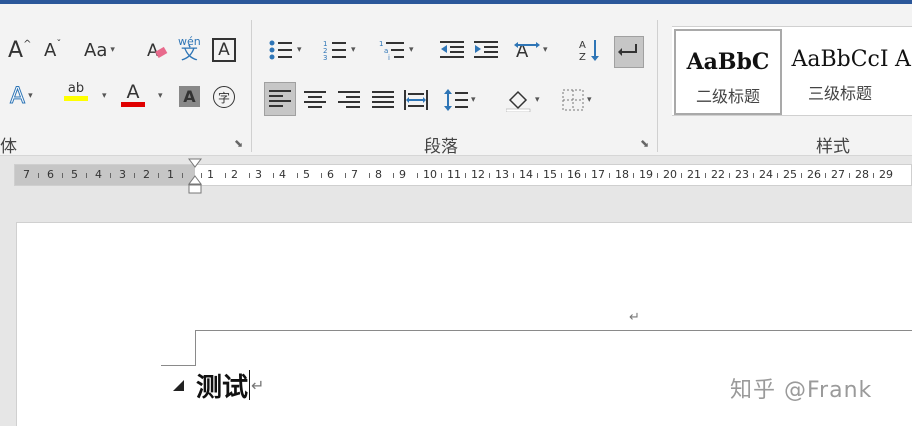  I want to click on sort-button: A Z, so click(590, 50).